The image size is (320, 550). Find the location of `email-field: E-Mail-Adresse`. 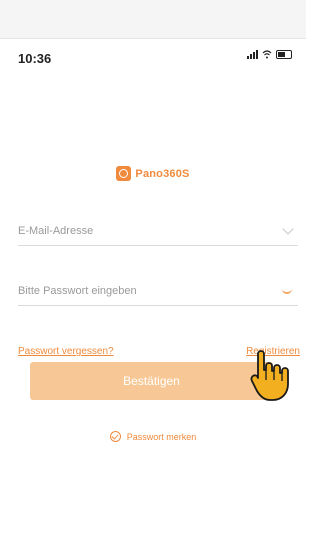

email-field: E-Mail-Adresse is located at coordinates (158, 228).